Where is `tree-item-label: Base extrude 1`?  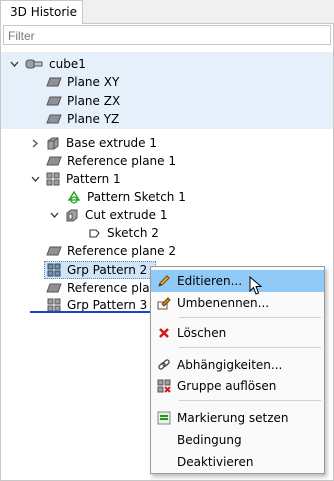
tree-item-label: Base extrude 1 is located at coordinates (112, 143).